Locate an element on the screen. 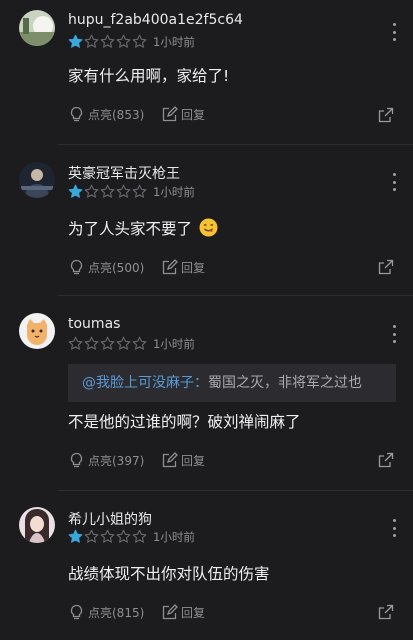  like-button: 点亮(815) is located at coordinates (106, 612).